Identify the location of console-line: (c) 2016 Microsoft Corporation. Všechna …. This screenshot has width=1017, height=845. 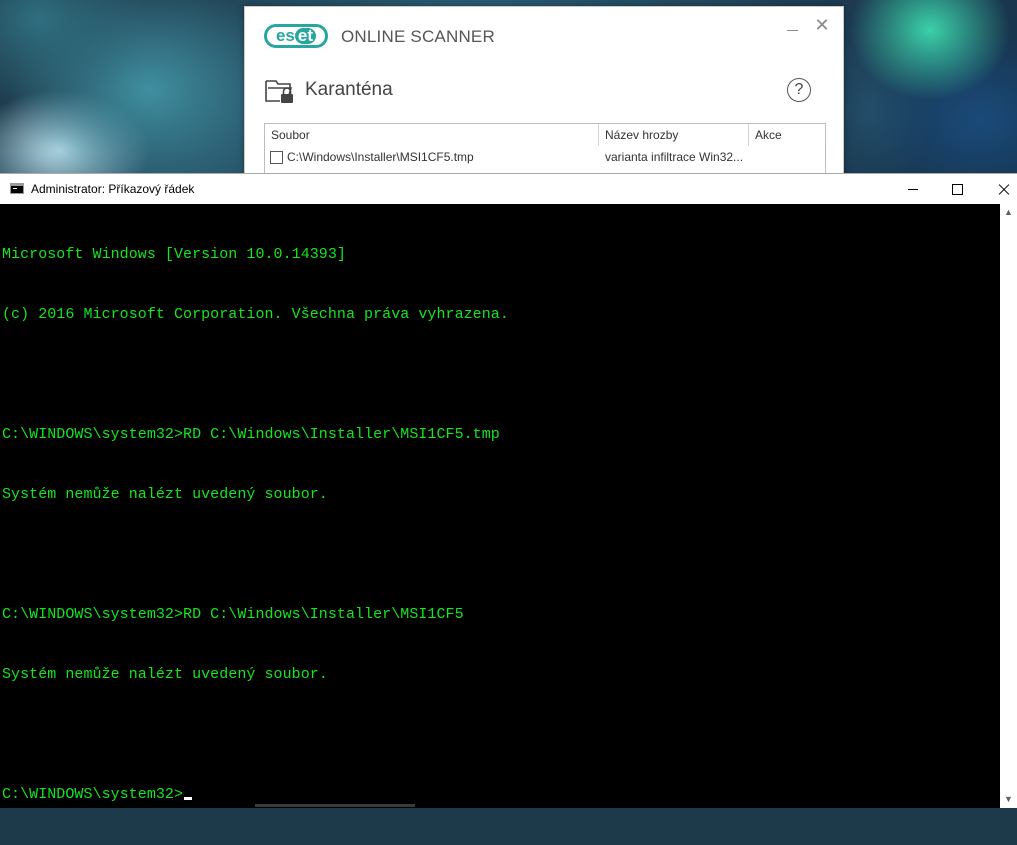
(255, 314).